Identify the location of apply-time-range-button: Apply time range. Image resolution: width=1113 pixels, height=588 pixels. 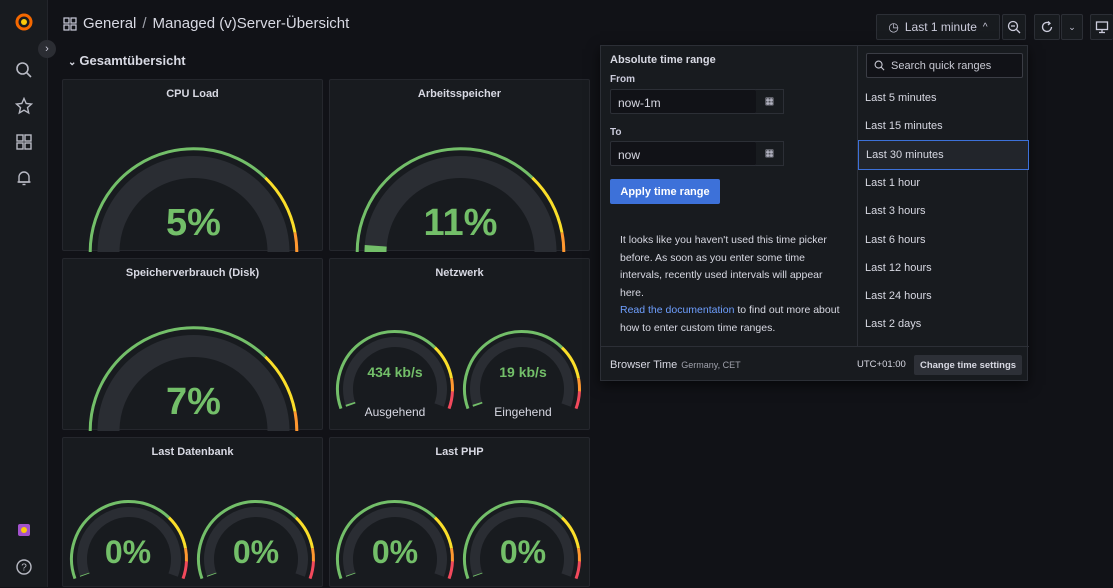
(665, 191).